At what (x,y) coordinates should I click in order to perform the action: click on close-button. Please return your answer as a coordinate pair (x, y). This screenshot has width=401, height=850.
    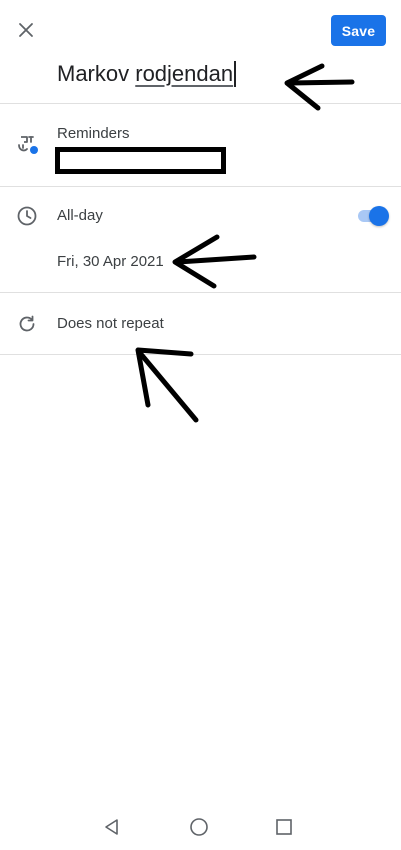
    Looking at the image, I should click on (26, 30).